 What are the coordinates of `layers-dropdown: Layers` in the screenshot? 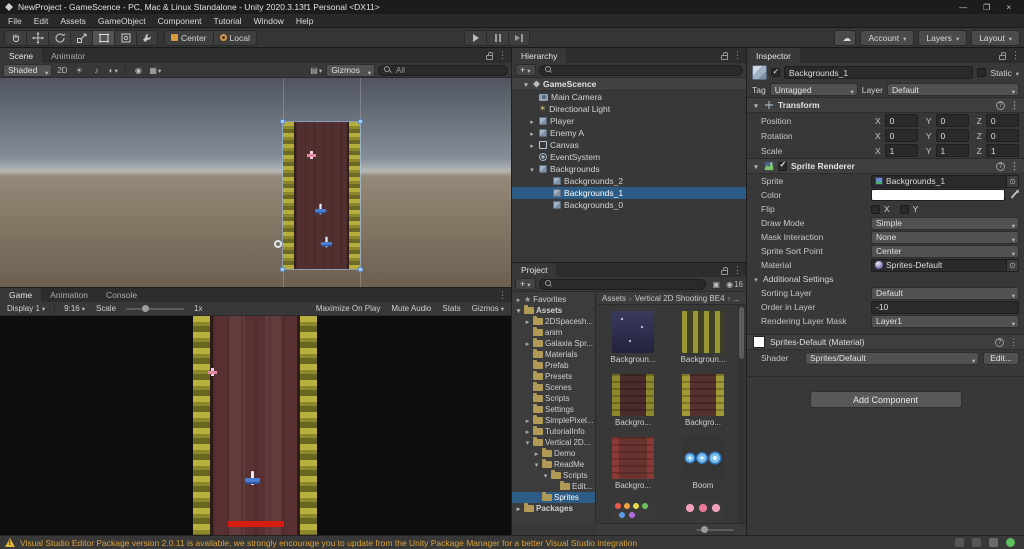 It's located at (943, 38).